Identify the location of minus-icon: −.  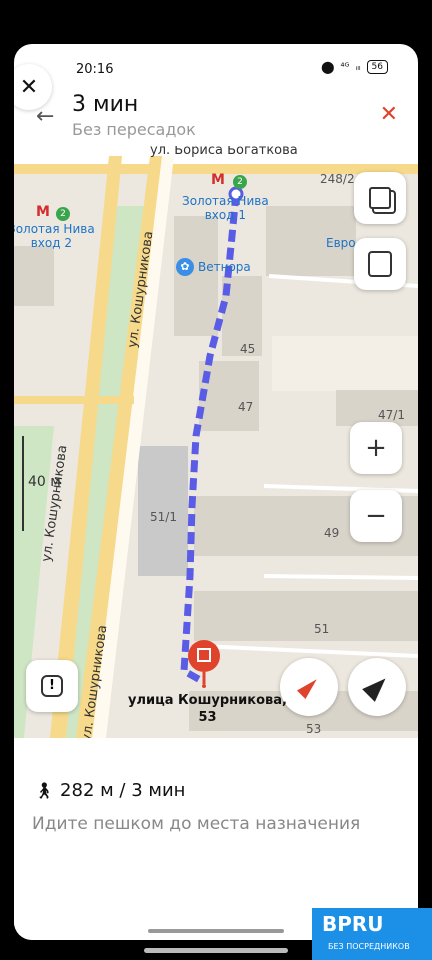
(376, 516).